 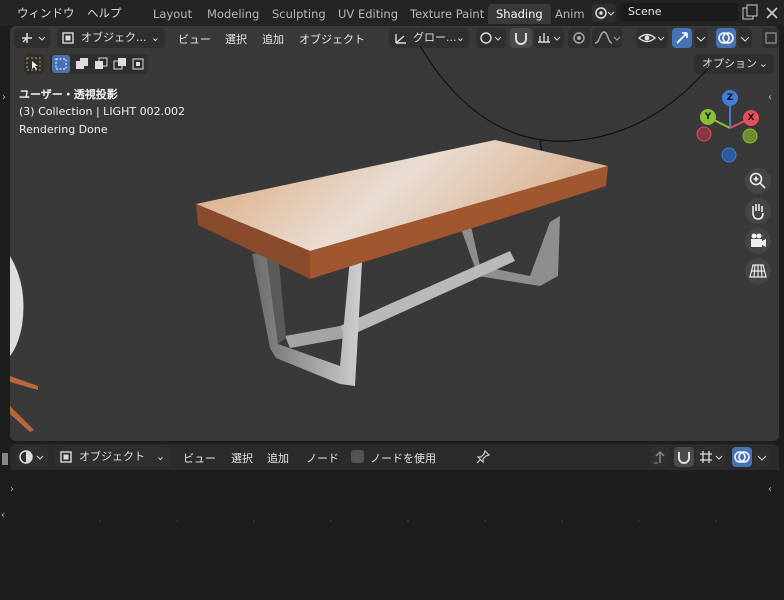 I want to click on perspective-toggle-button, so click(x=758, y=271).